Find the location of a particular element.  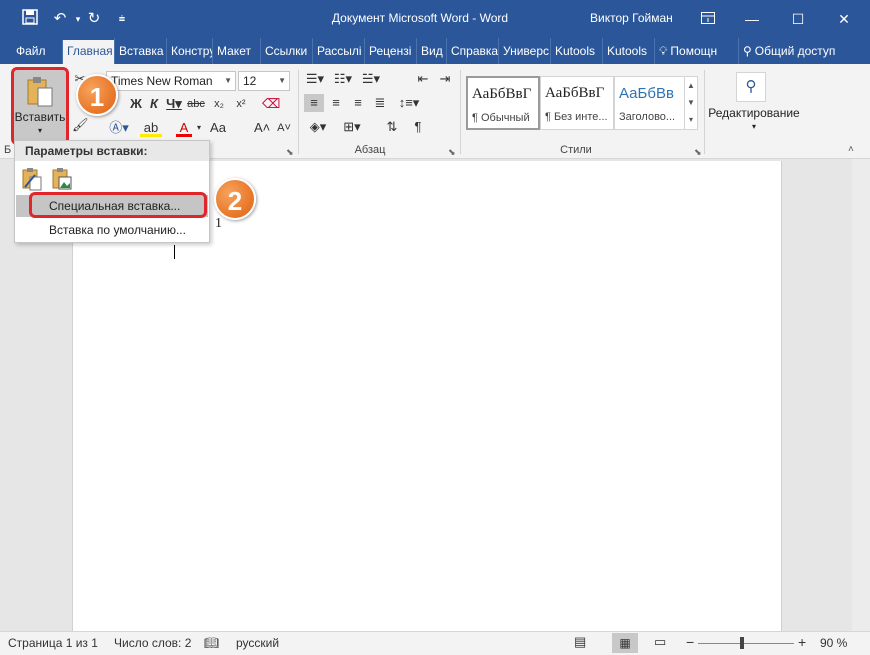

font-color-icon: A is located at coordinates (184, 128).